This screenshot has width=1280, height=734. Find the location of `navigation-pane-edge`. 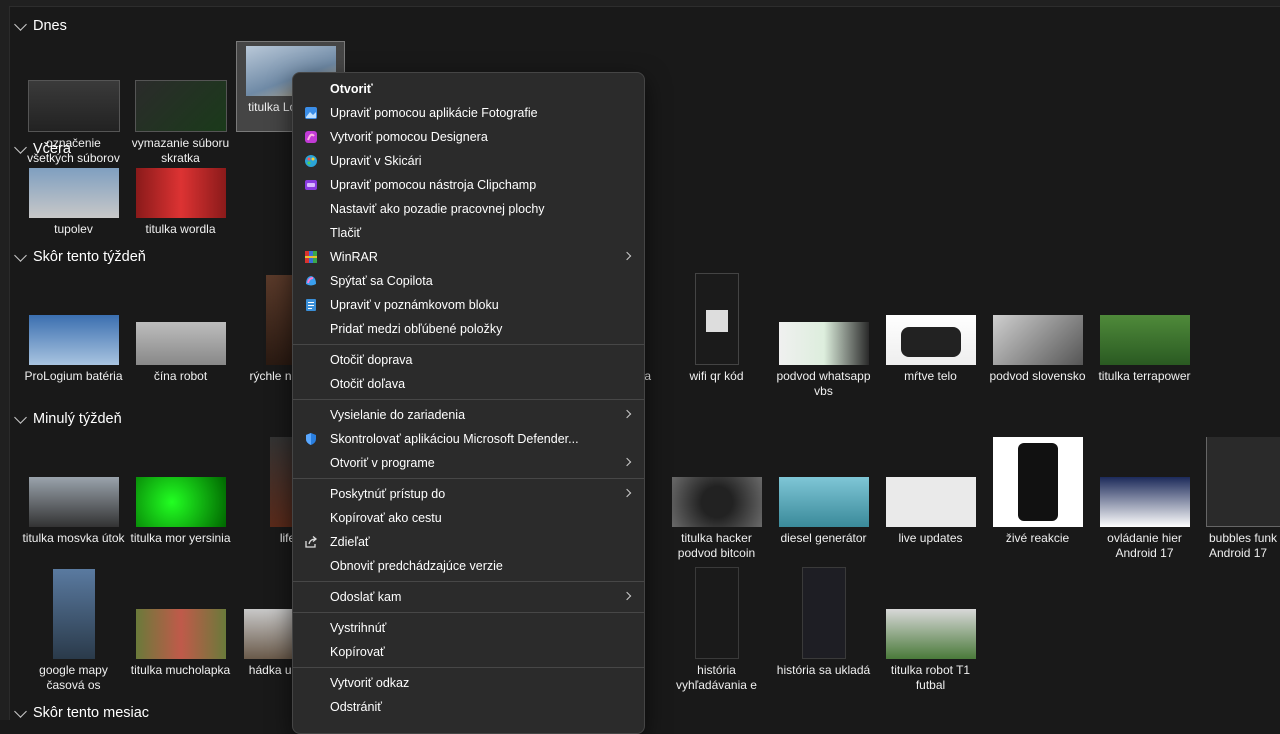

navigation-pane-edge is located at coordinates (5, 360).